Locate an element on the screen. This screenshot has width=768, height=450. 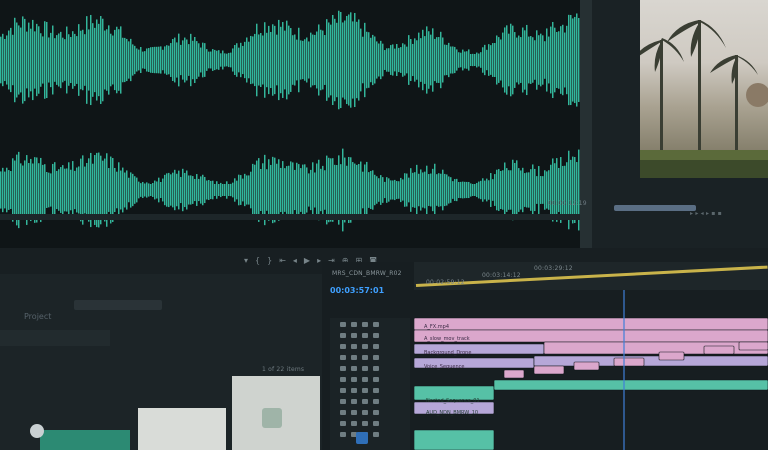
program-scrollbar is located at coordinates (655, 208).